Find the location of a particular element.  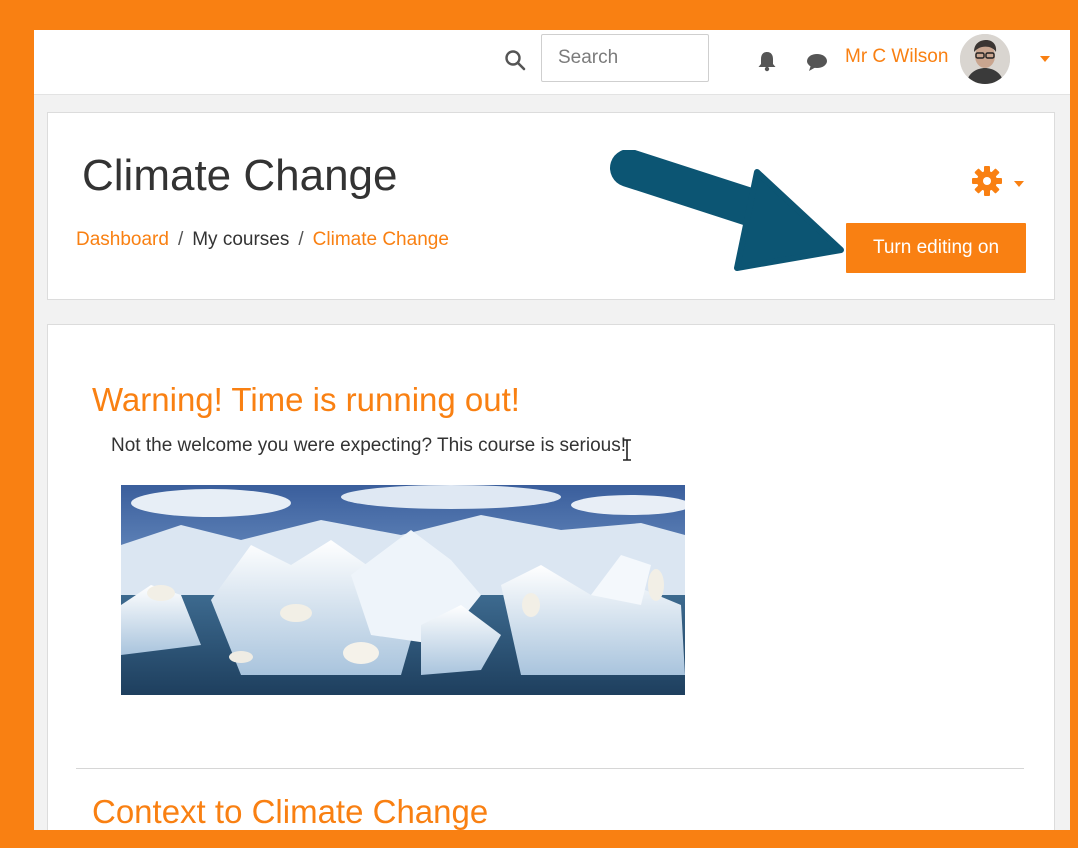

page-title: Climate Change is located at coordinates (240, 175).